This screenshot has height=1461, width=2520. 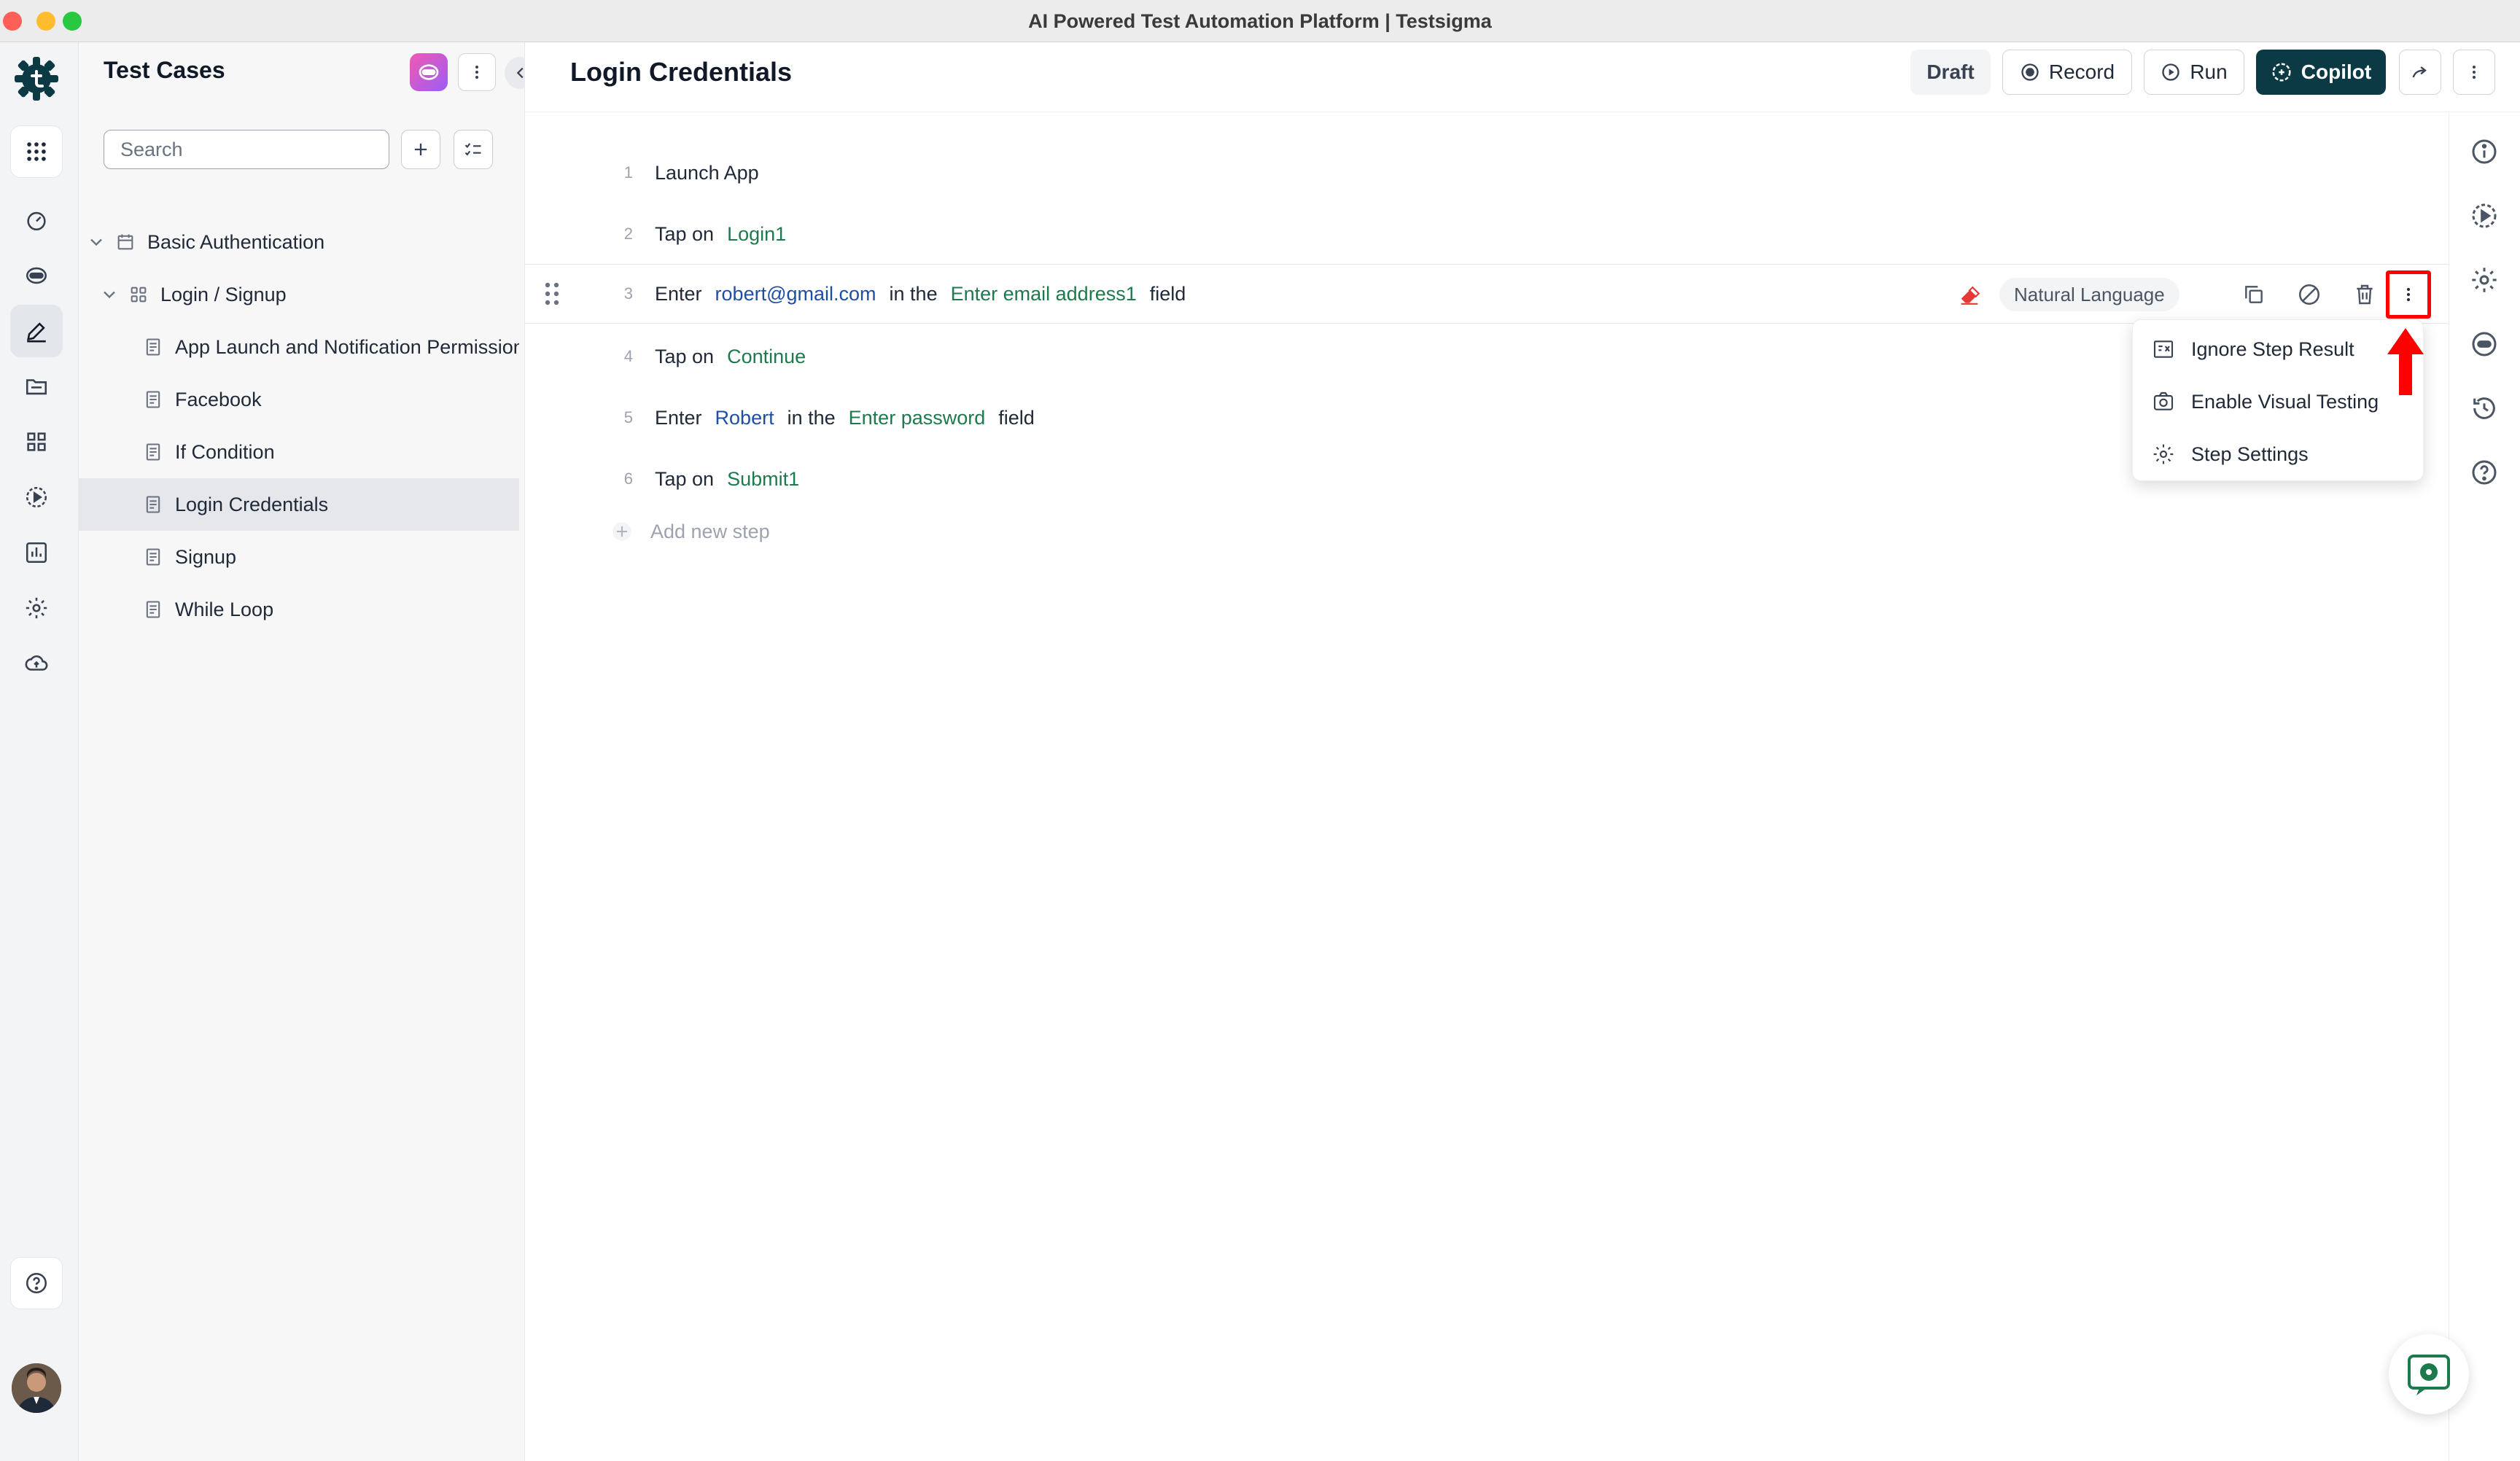 I want to click on tree-case-if-condition: If Condition, so click(x=299, y=452).